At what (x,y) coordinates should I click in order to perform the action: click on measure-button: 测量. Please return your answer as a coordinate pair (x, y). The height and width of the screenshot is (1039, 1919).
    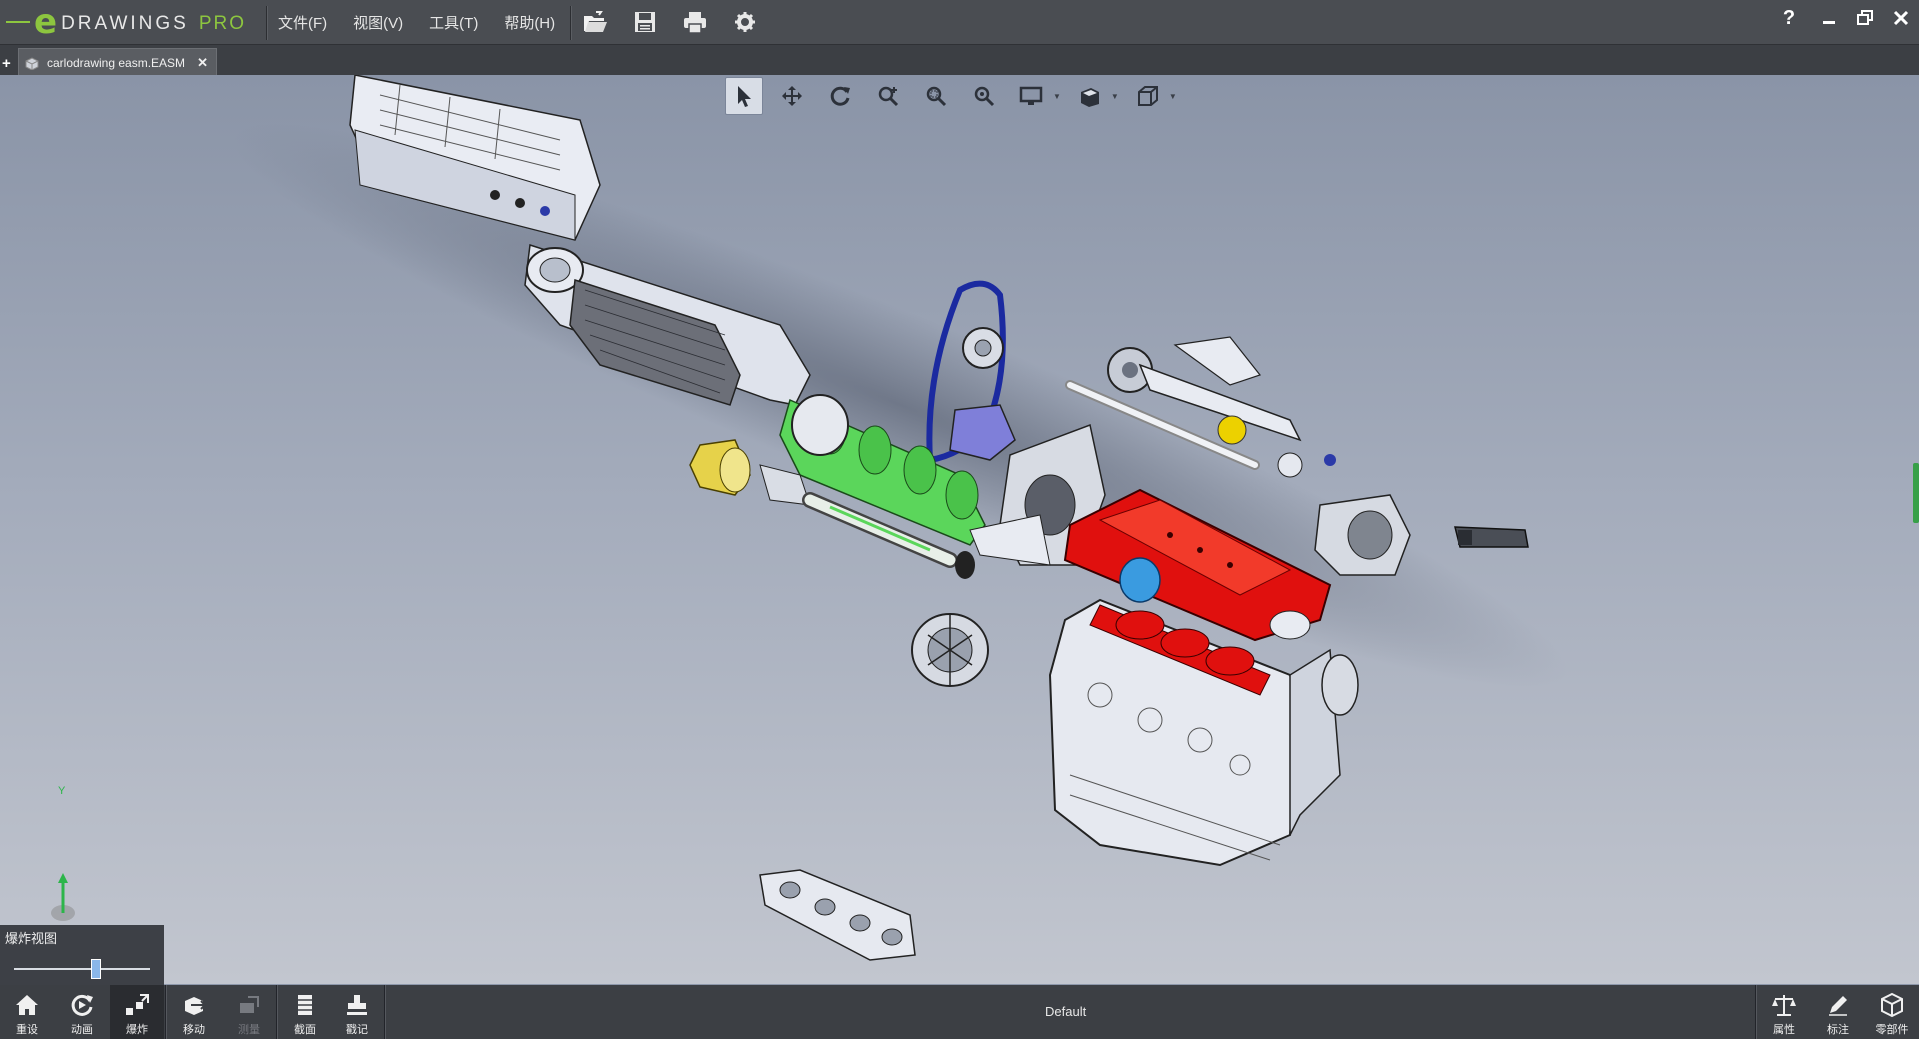
    Looking at the image, I should click on (249, 1012).